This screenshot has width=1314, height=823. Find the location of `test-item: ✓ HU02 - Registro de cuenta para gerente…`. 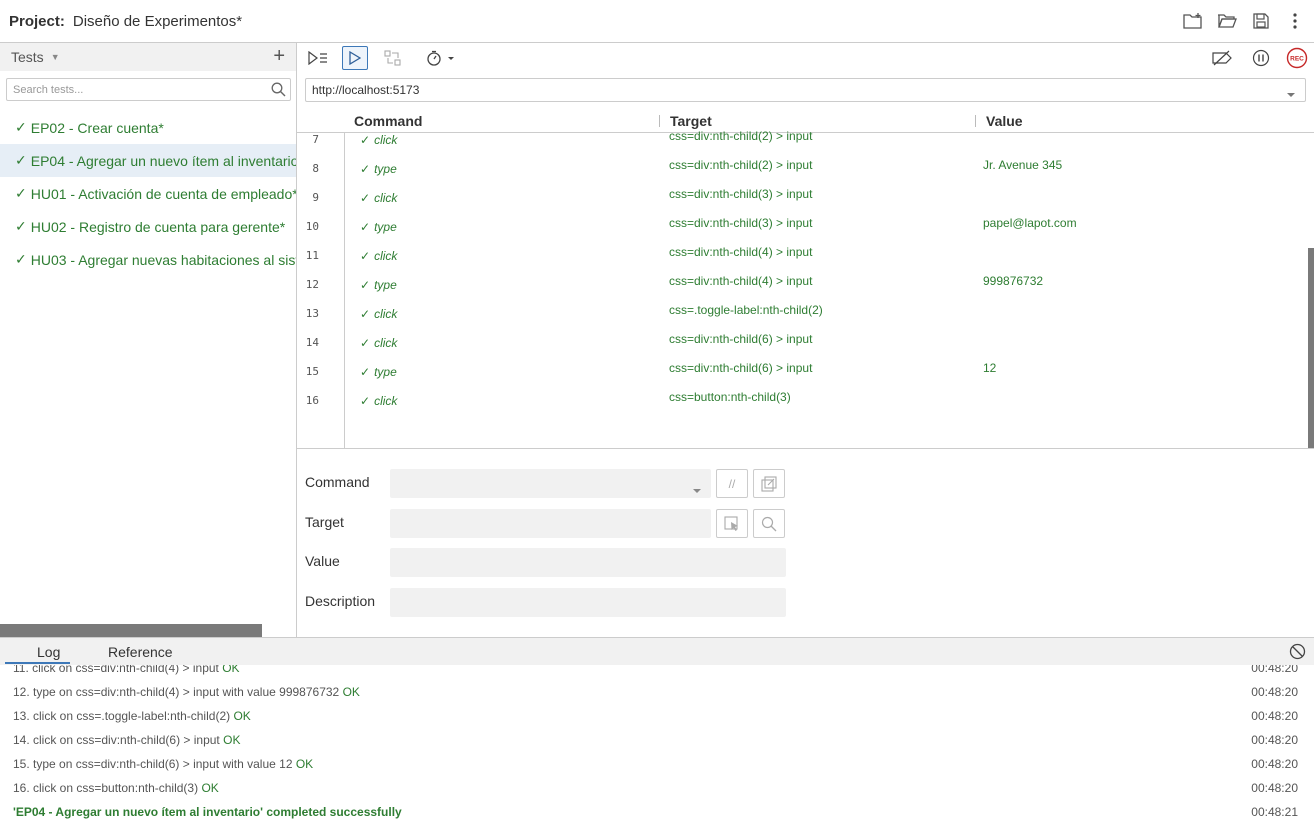

test-item: ✓ HU02 - Registro de cuenta para gerente… is located at coordinates (148, 226).